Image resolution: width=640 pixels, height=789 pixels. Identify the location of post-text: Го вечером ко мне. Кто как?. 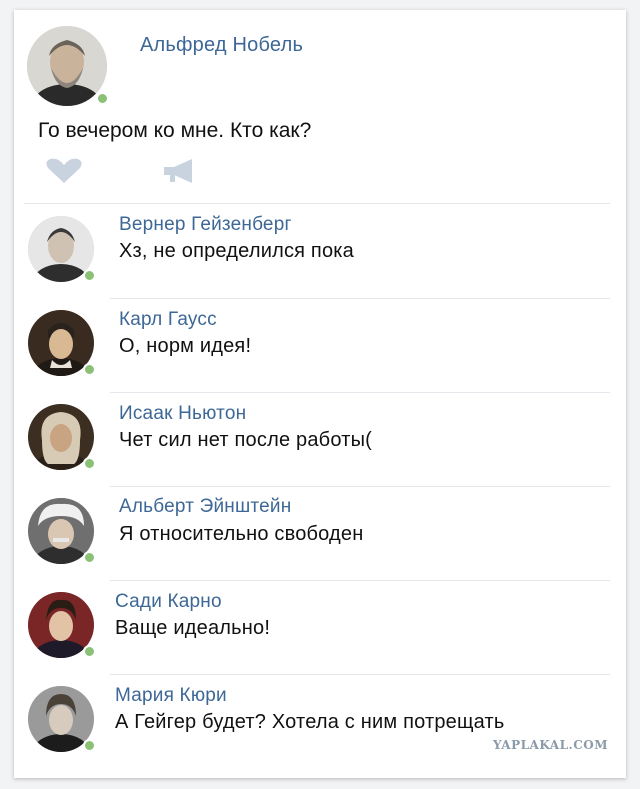
(175, 130).